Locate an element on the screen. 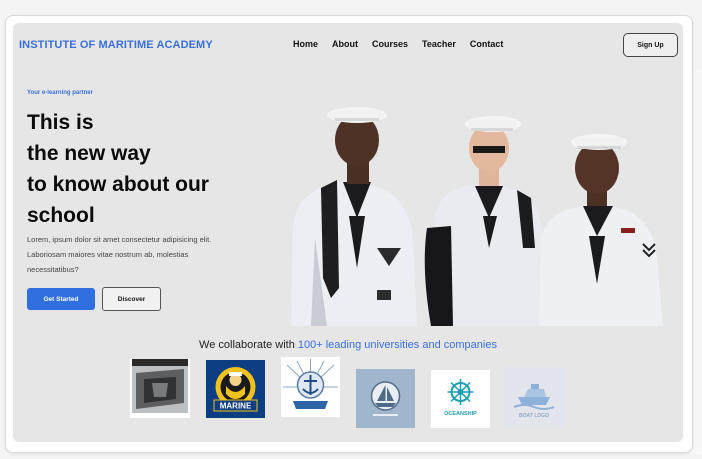 The image size is (702, 459). partner-logo-anchor is located at coordinates (310, 387).